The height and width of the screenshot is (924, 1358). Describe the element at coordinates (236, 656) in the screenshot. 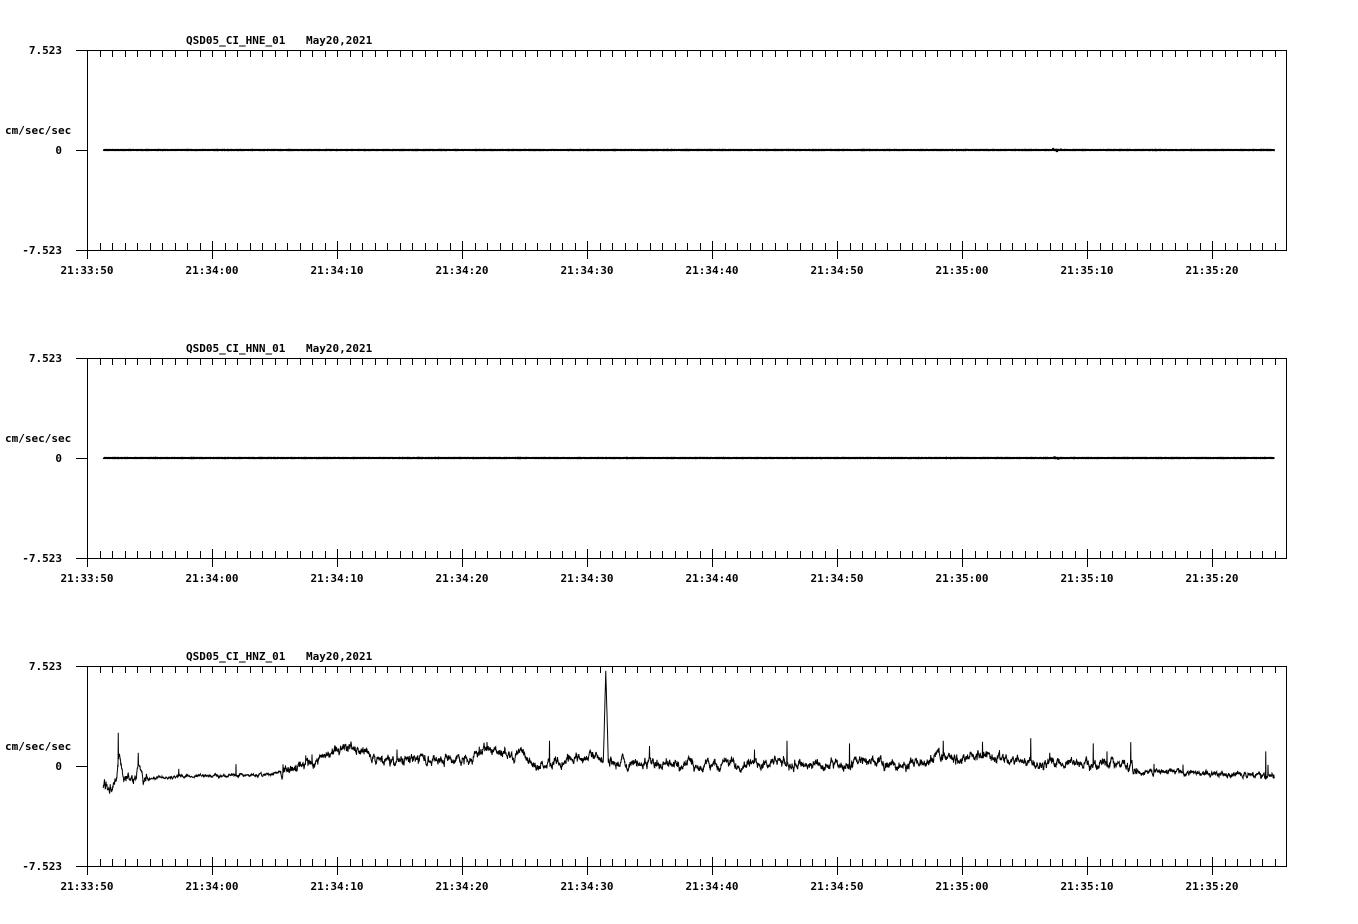

I see `panel-title: QSD05_CI_HNZ_01` at that location.